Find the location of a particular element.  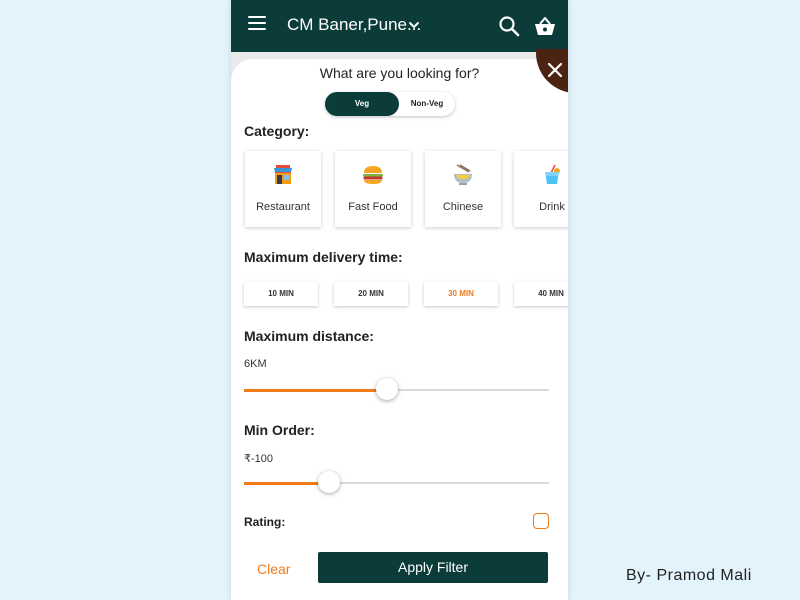

delivery-time-title: Maximum delivery time: is located at coordinates (323, 257).